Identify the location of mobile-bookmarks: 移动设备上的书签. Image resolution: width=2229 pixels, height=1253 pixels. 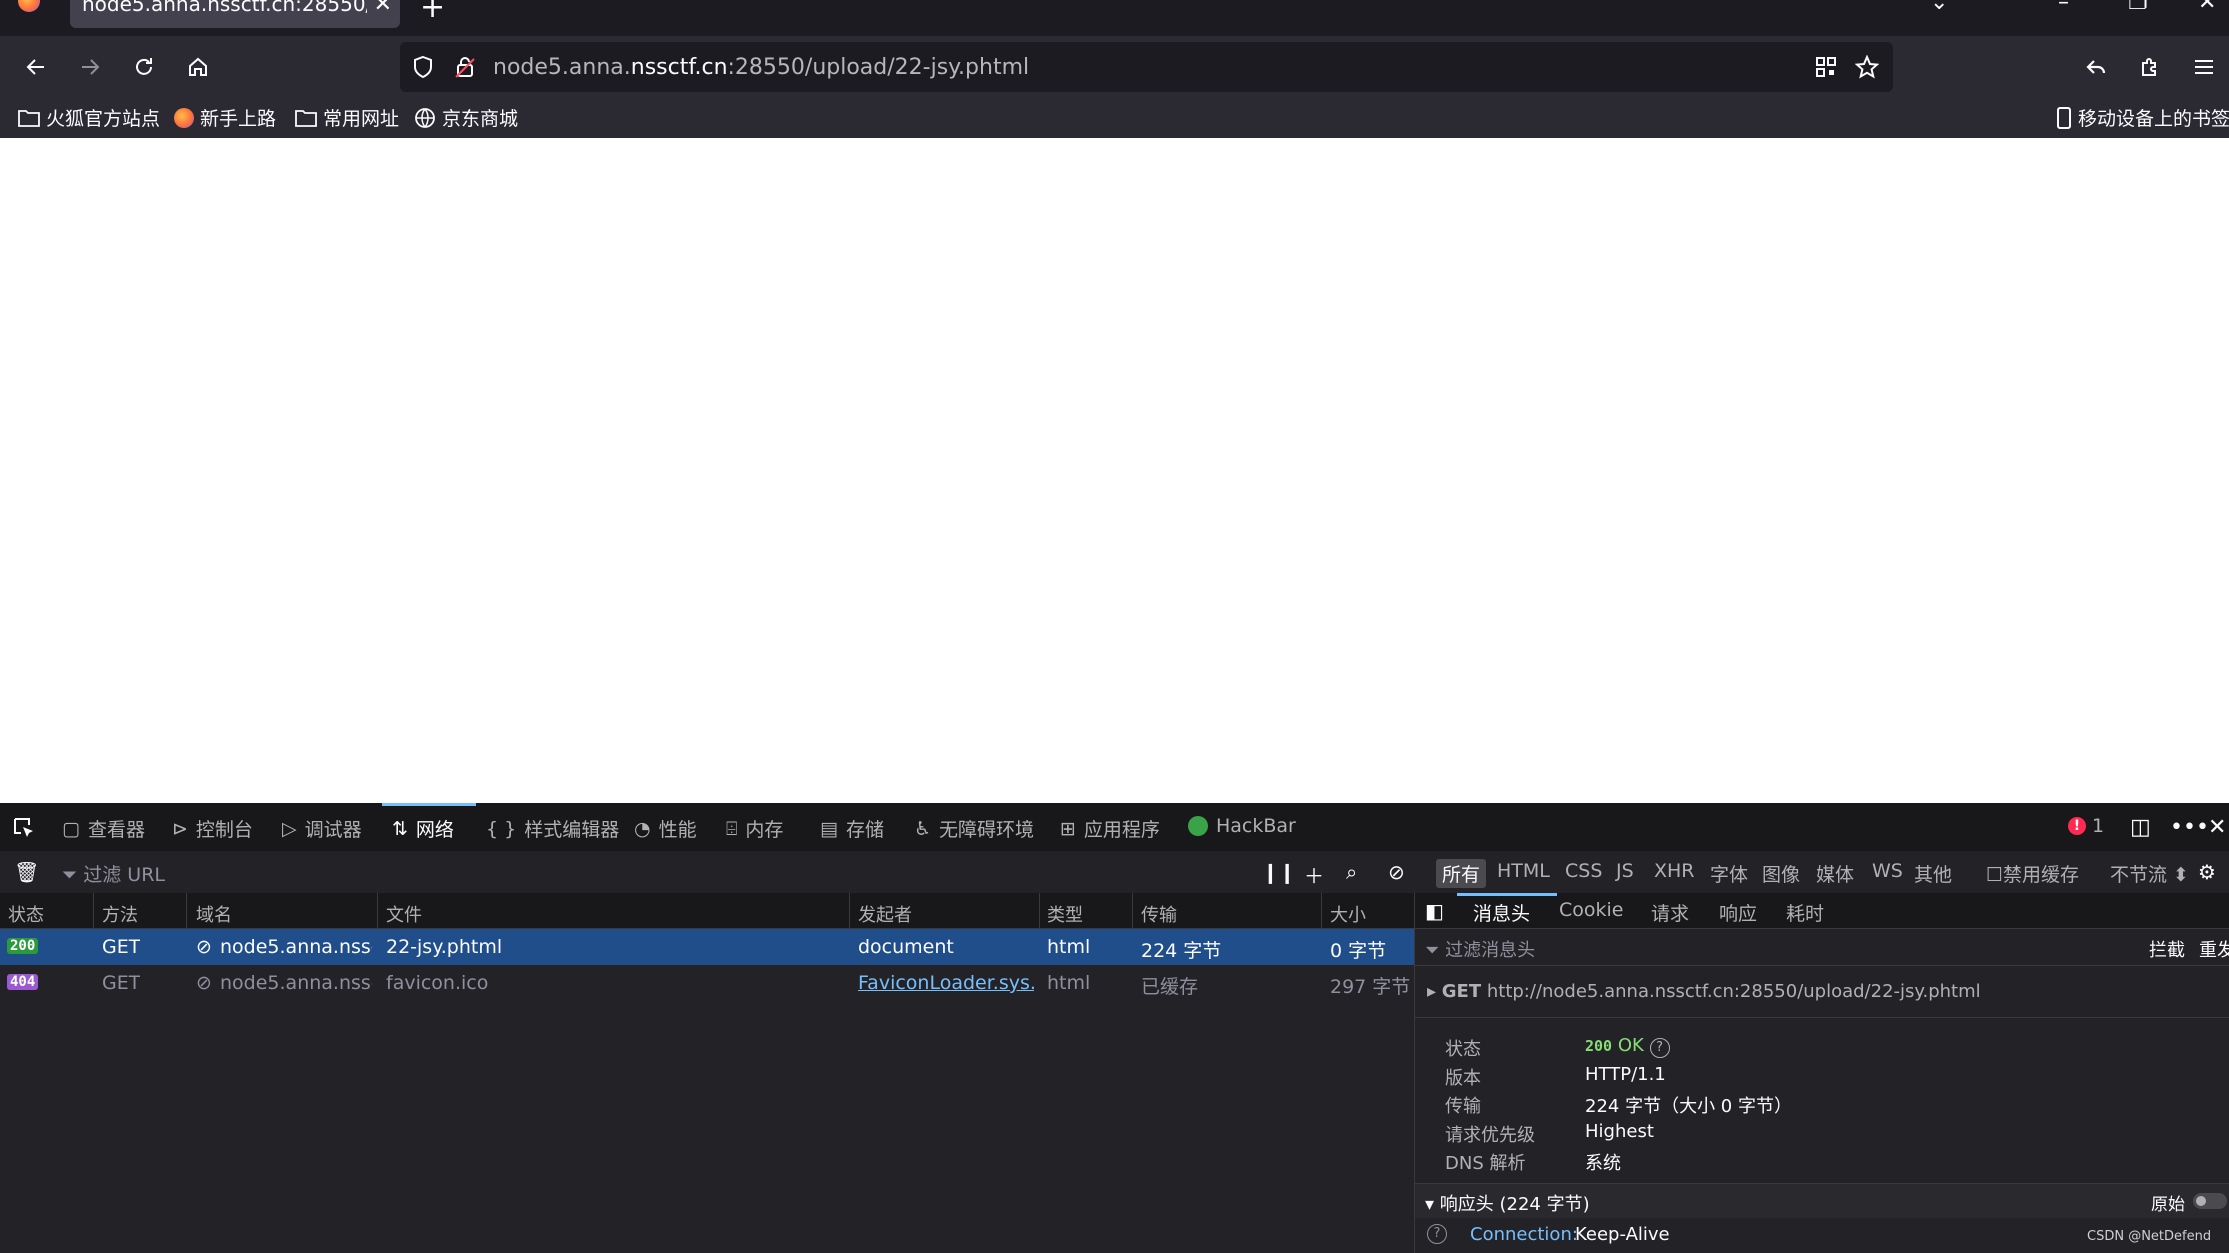
(2142, 117).